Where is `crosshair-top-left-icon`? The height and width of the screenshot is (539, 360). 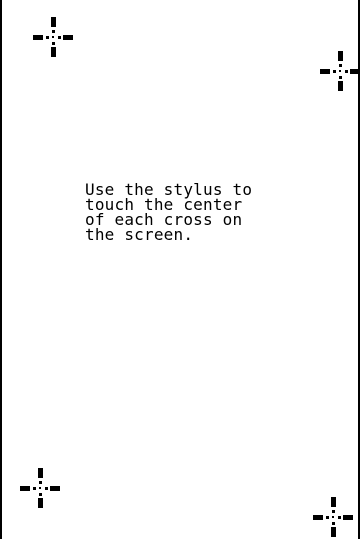 crosshair-top-left-icon is located at coordinates (53, 37).